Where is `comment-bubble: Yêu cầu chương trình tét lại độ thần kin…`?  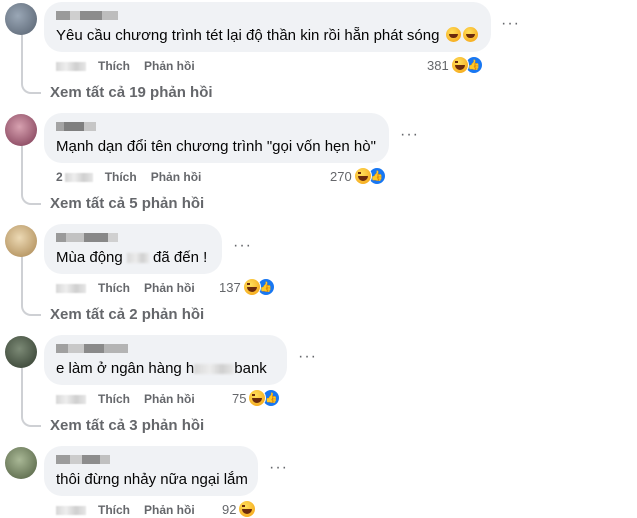 comment-bubble: Yêu cầu chương trình tét lại độ thần kin… is located at coordinates (267, 27).